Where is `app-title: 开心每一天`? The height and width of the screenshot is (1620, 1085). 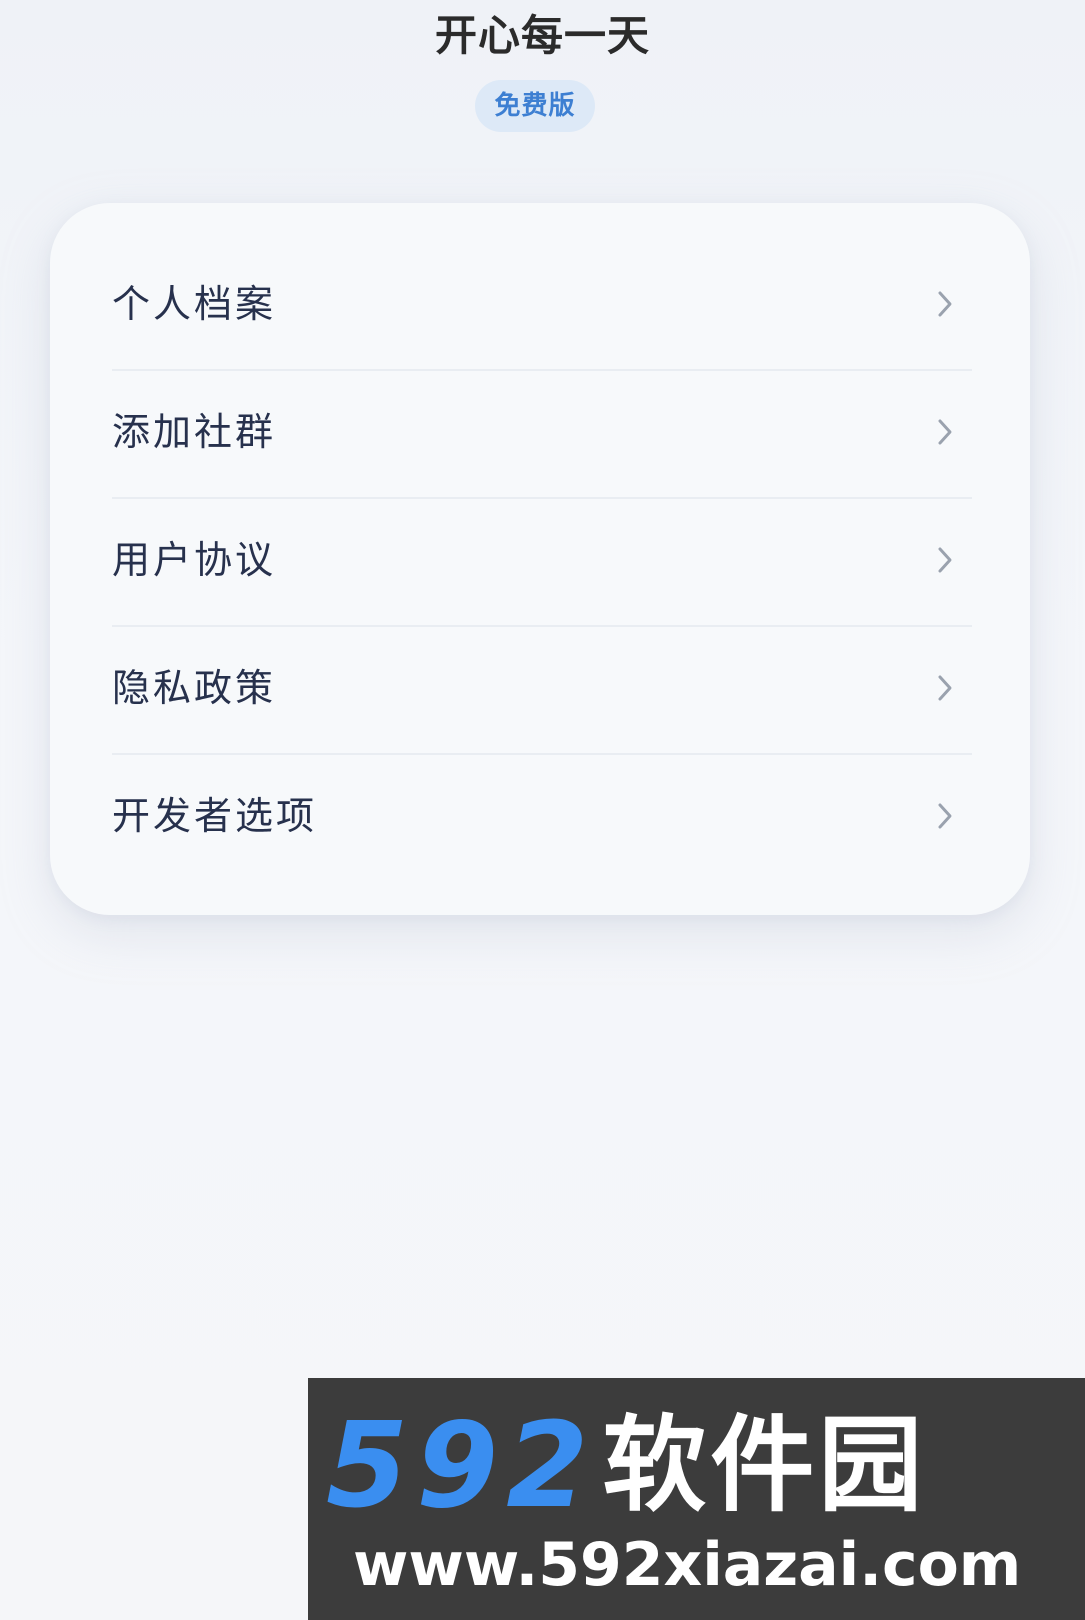
app-title: 开心每一天 is located at coordinates (542, 35).